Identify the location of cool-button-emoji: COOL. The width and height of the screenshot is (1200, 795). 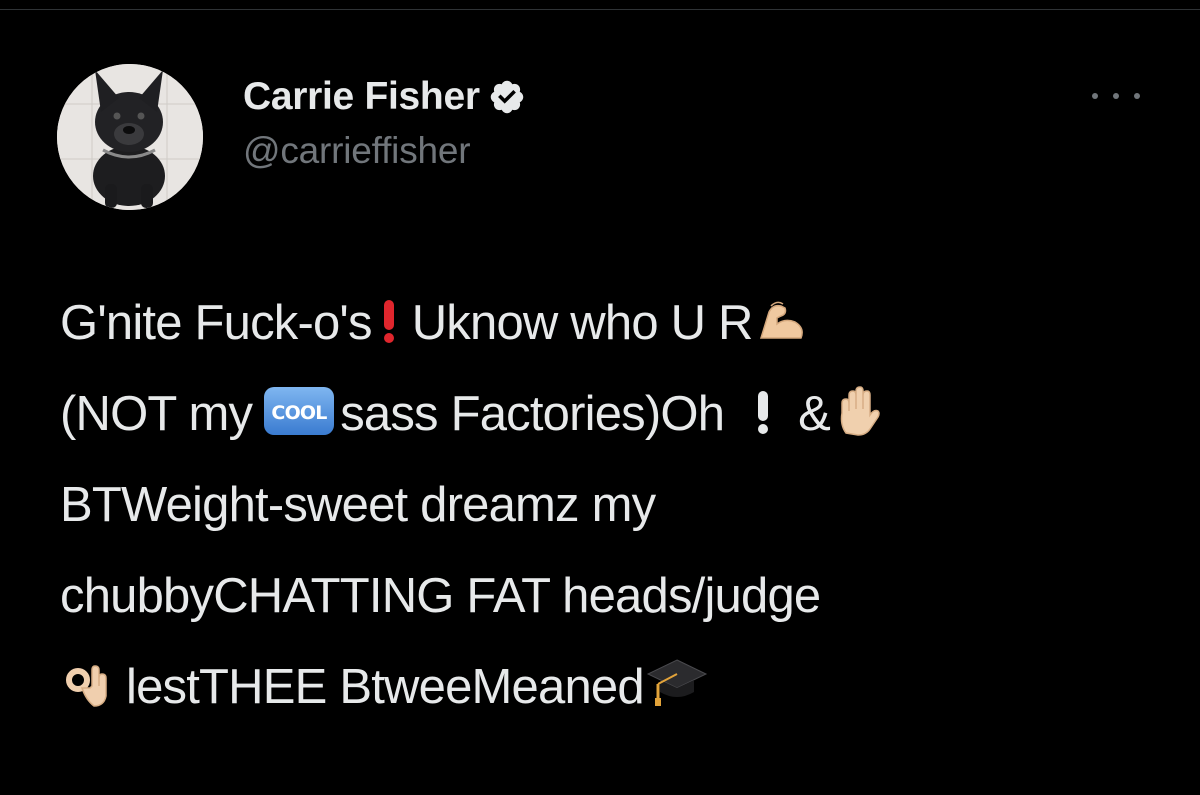
(299, 411).